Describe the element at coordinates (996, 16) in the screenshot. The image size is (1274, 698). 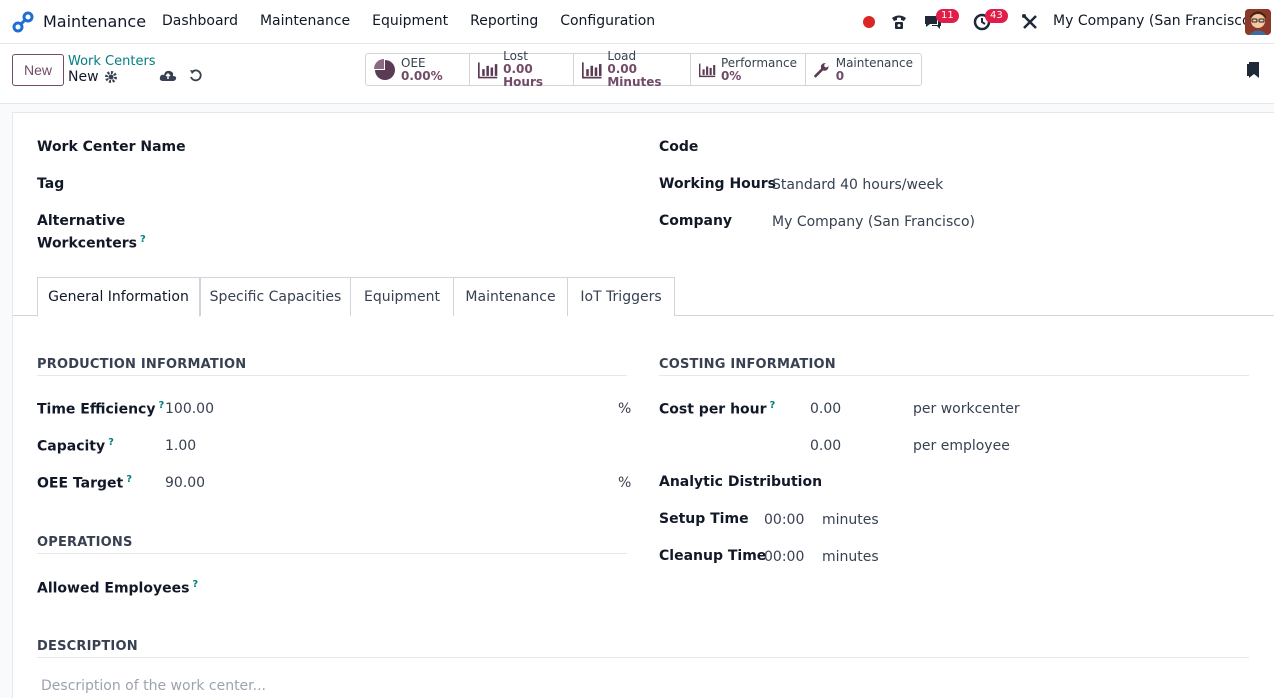
I see `activities-badge: 43` at that location.